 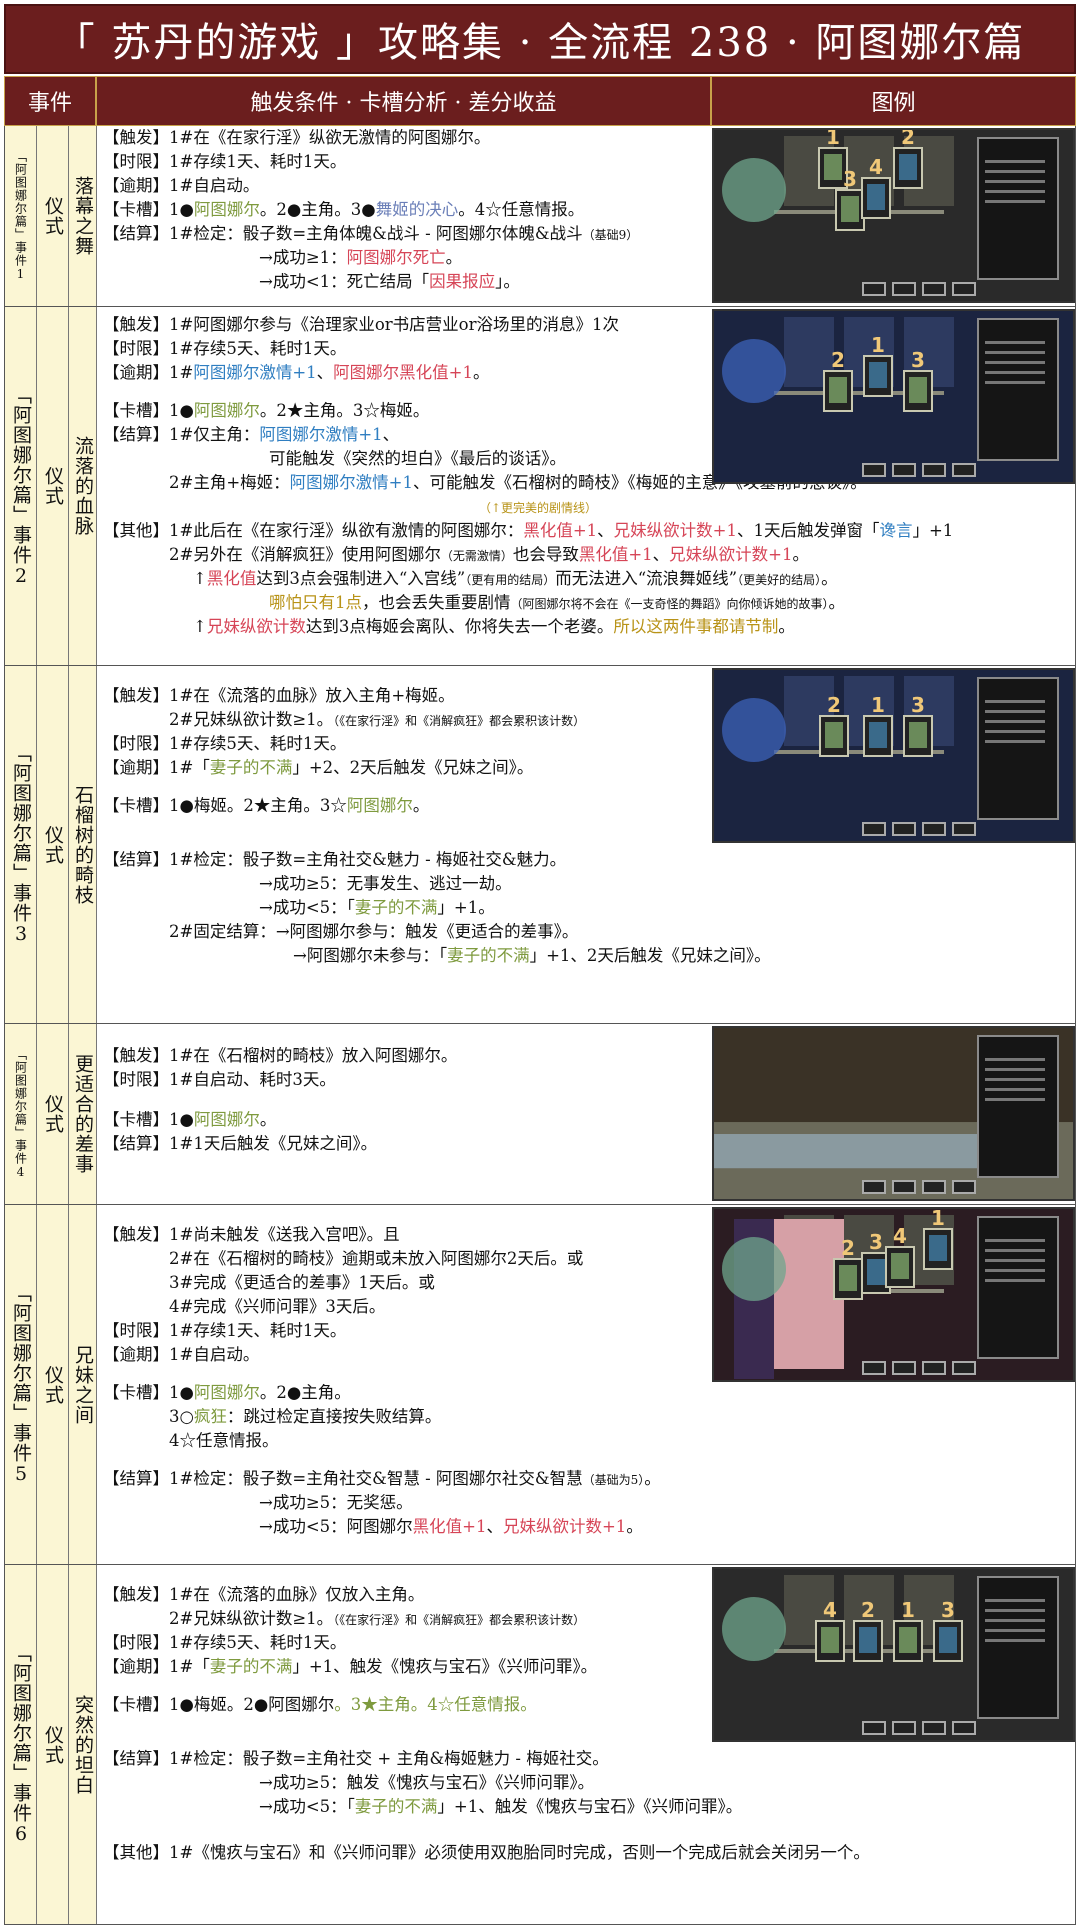 I want to click on text-segment: 。2●主角。3●, so click(x=317, y=209).